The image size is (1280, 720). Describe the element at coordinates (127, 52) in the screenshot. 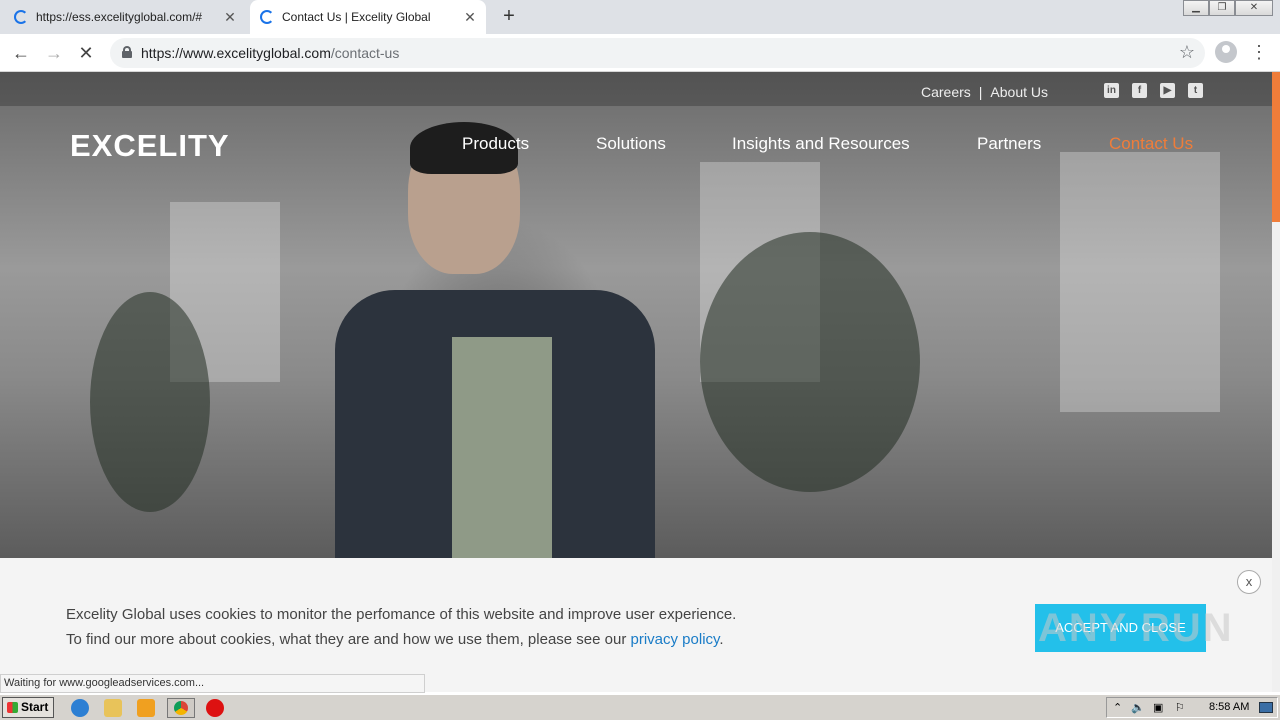

I see `lock-icon` at that location.